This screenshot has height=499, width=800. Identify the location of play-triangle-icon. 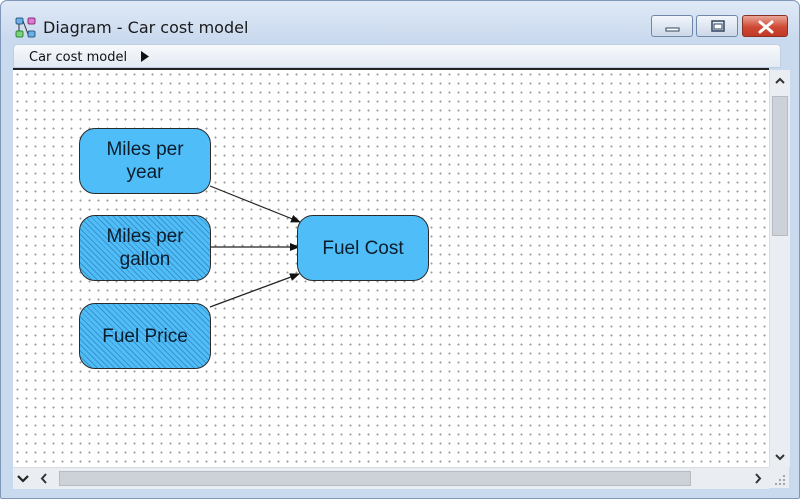
(145, 56).